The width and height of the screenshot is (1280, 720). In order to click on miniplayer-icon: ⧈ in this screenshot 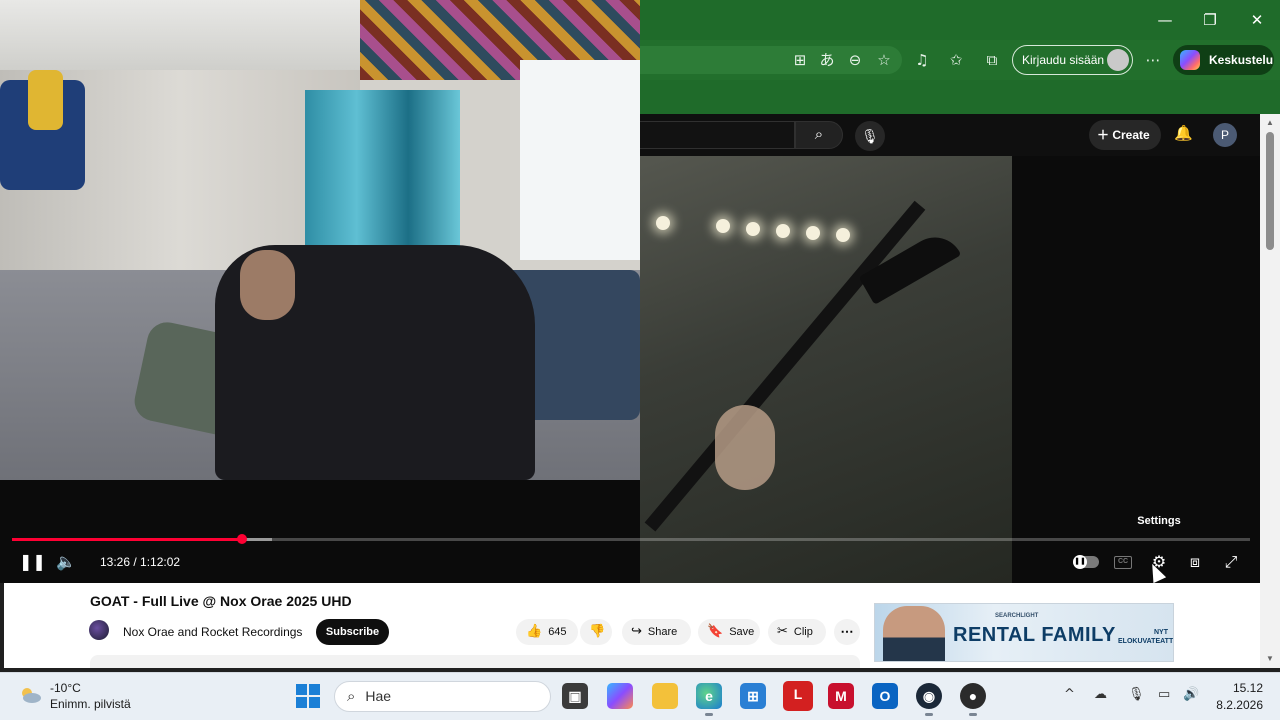, I will do `click(1195, 562)`.